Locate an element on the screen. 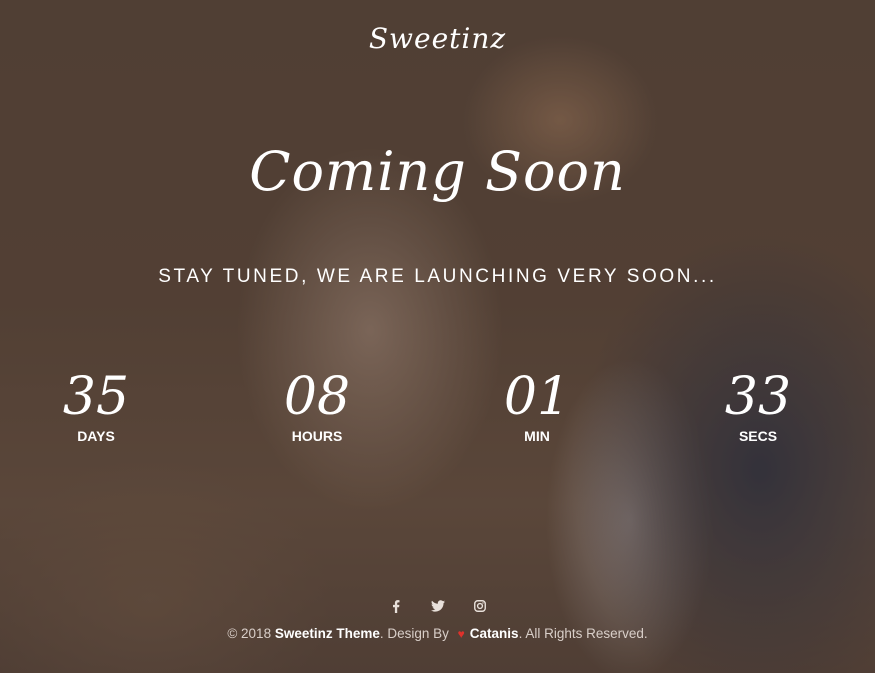 The image size is (875, 673). twitter-icon is located at coordinates (438, 606).